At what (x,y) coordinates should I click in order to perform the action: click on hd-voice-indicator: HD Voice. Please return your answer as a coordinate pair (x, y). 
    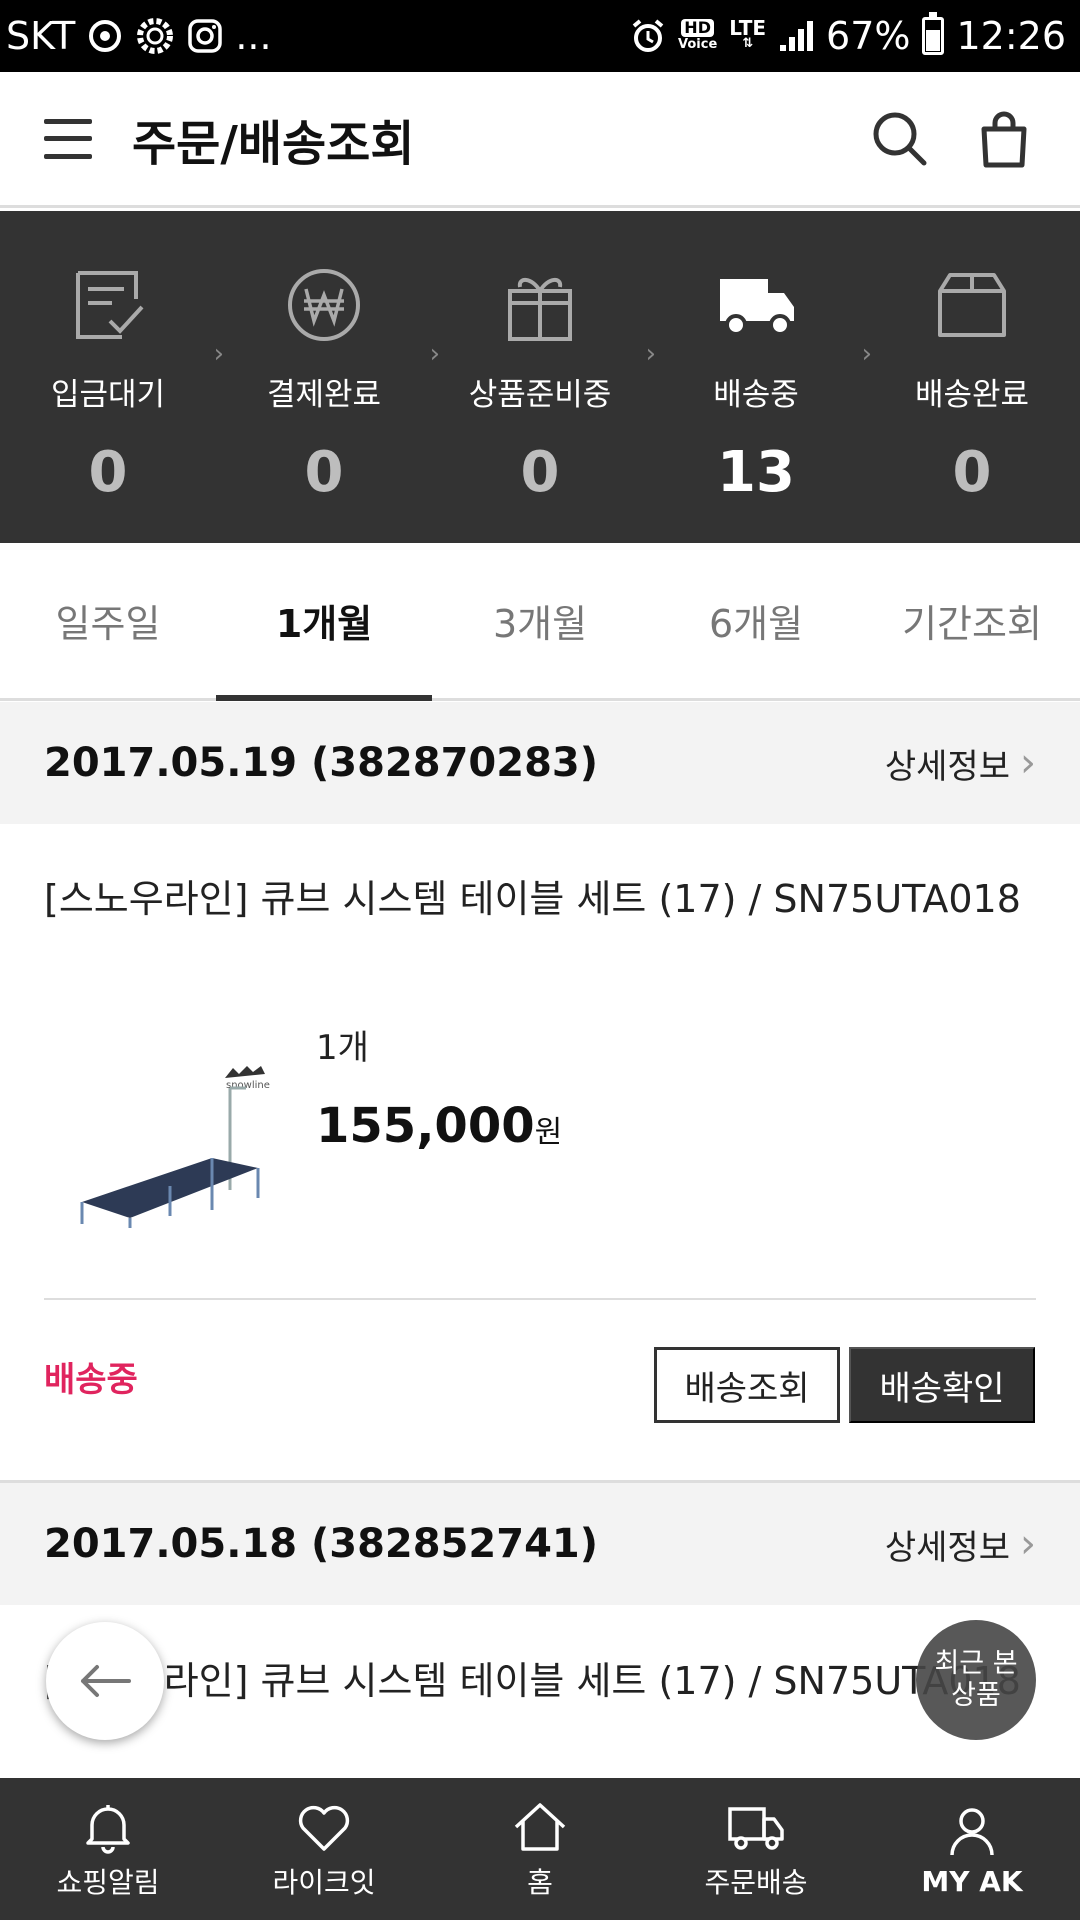
    Looking at the image, I should click on (697, 36).